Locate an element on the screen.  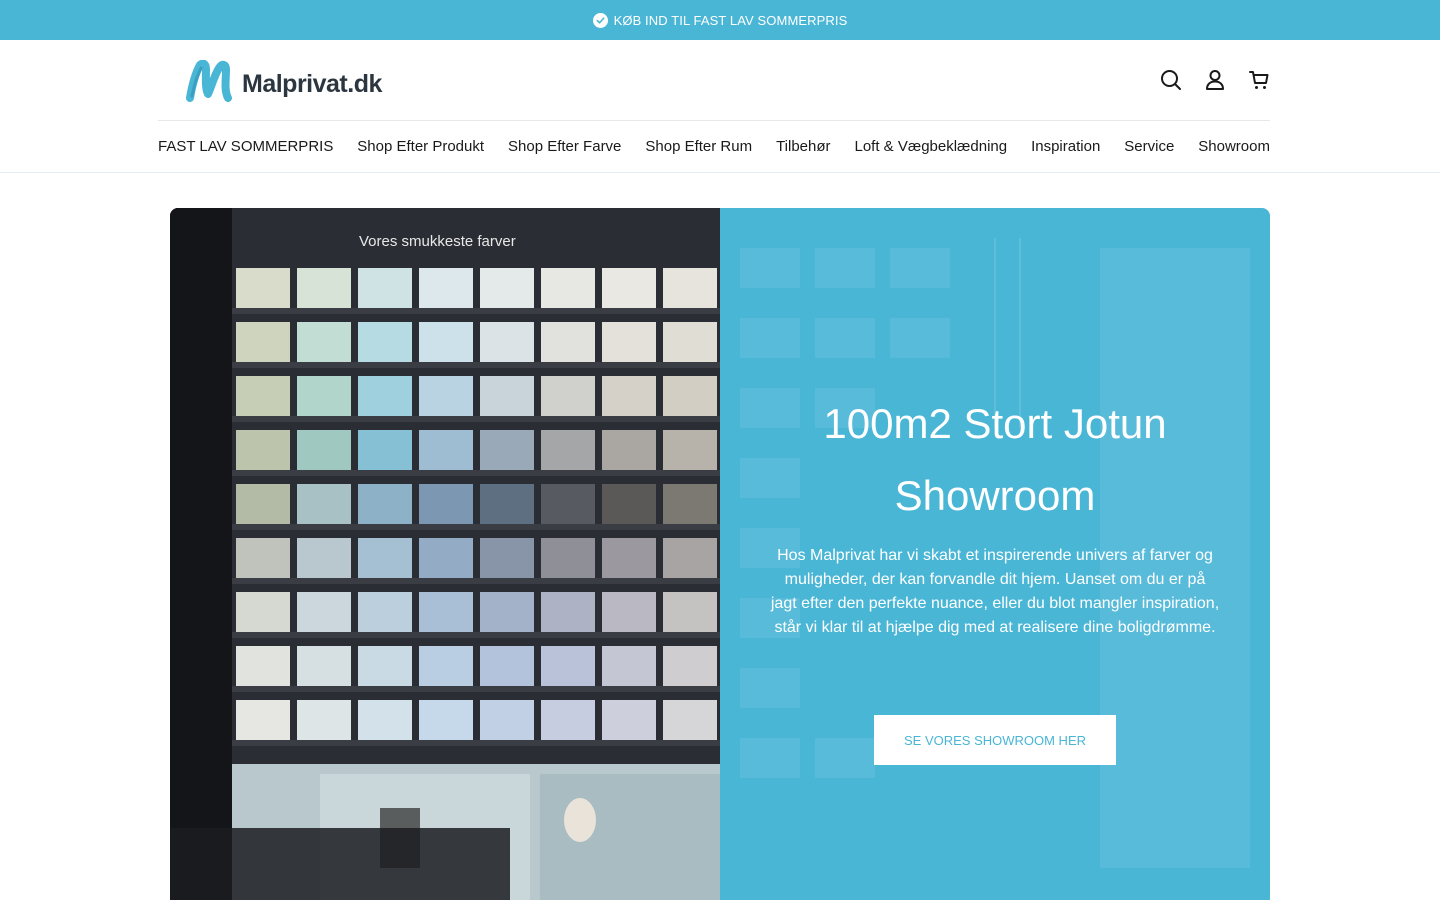
nav-item-service: Service is located at coordinates (1149, 146).